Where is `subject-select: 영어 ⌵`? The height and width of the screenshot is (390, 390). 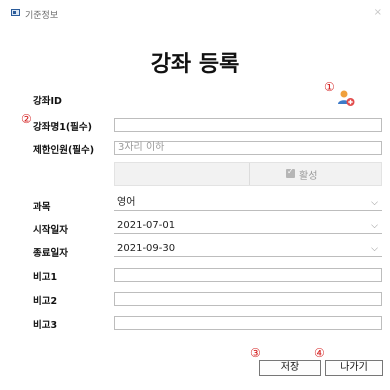
subject-select: 영어 ⌵ is located at coordinates (248, 204).